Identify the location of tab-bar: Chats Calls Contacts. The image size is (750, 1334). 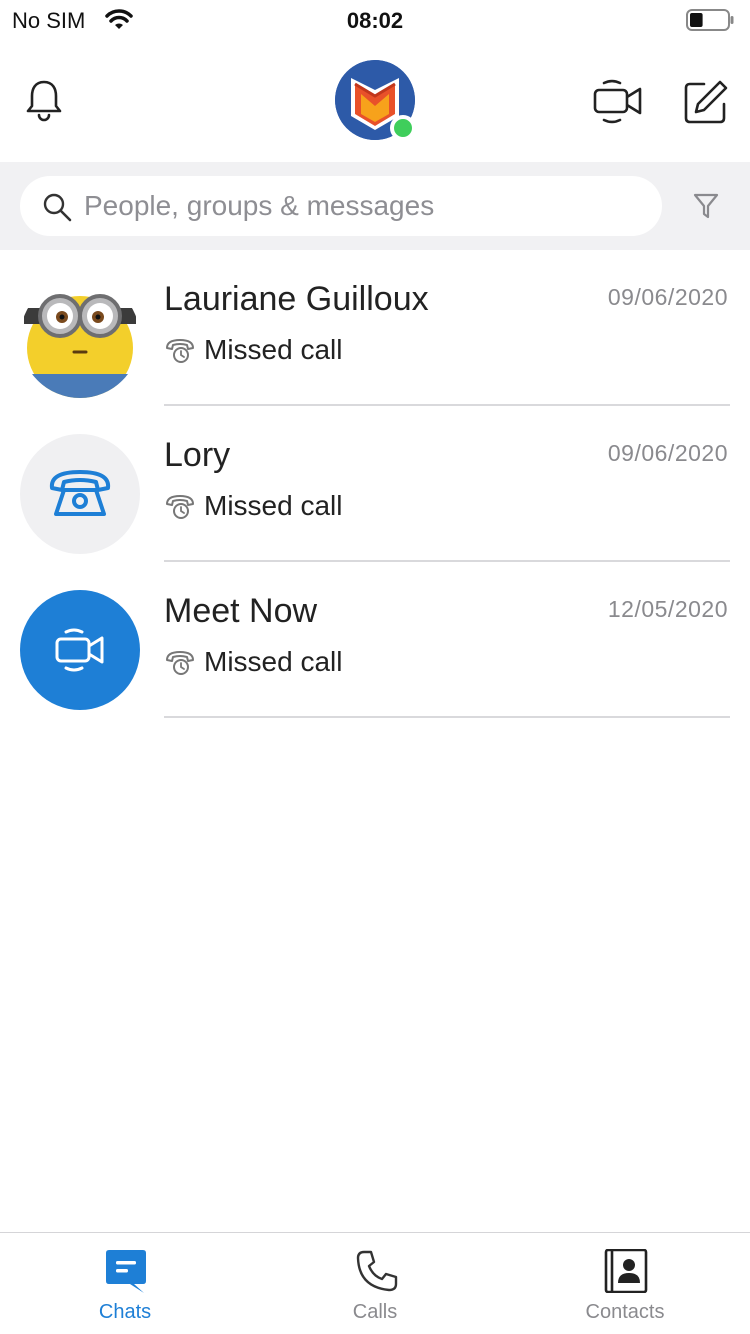
(375, 1283).